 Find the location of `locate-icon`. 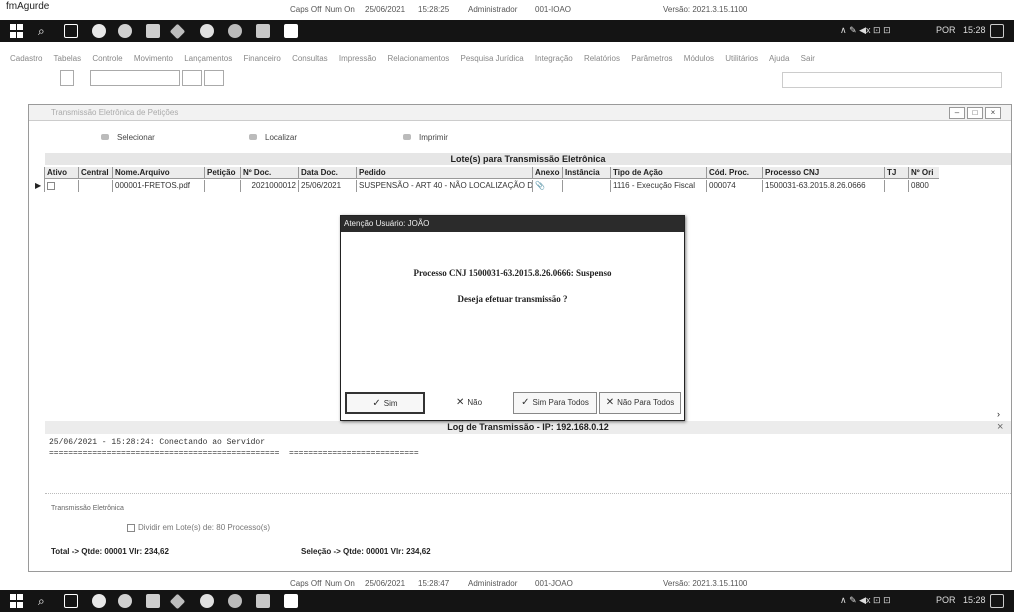

locate-icon is located at coordinates (253, 137).